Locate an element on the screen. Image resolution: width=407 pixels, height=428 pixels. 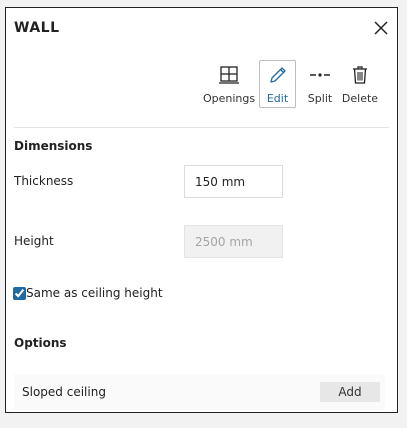
openings-label: Openings is located at coordinates (229, 98).